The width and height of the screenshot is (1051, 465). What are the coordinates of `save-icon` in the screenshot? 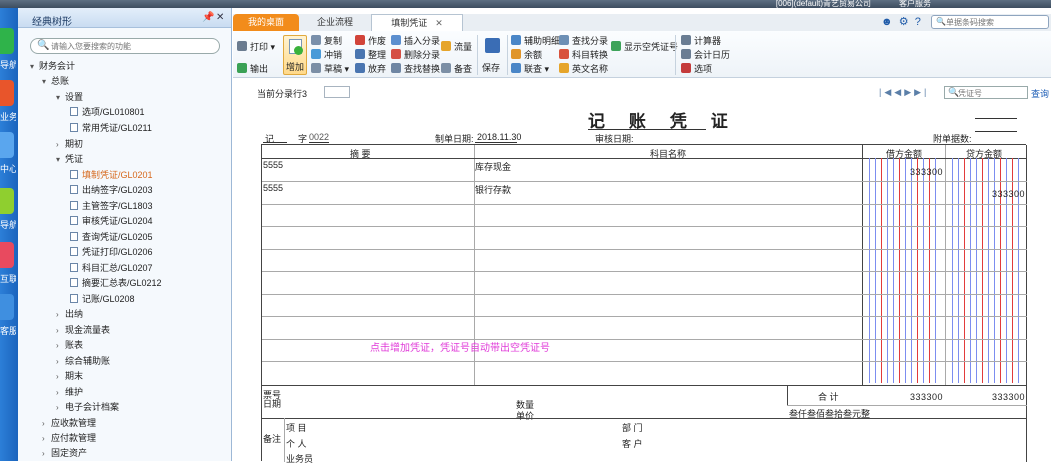 It's located at (492, 45).